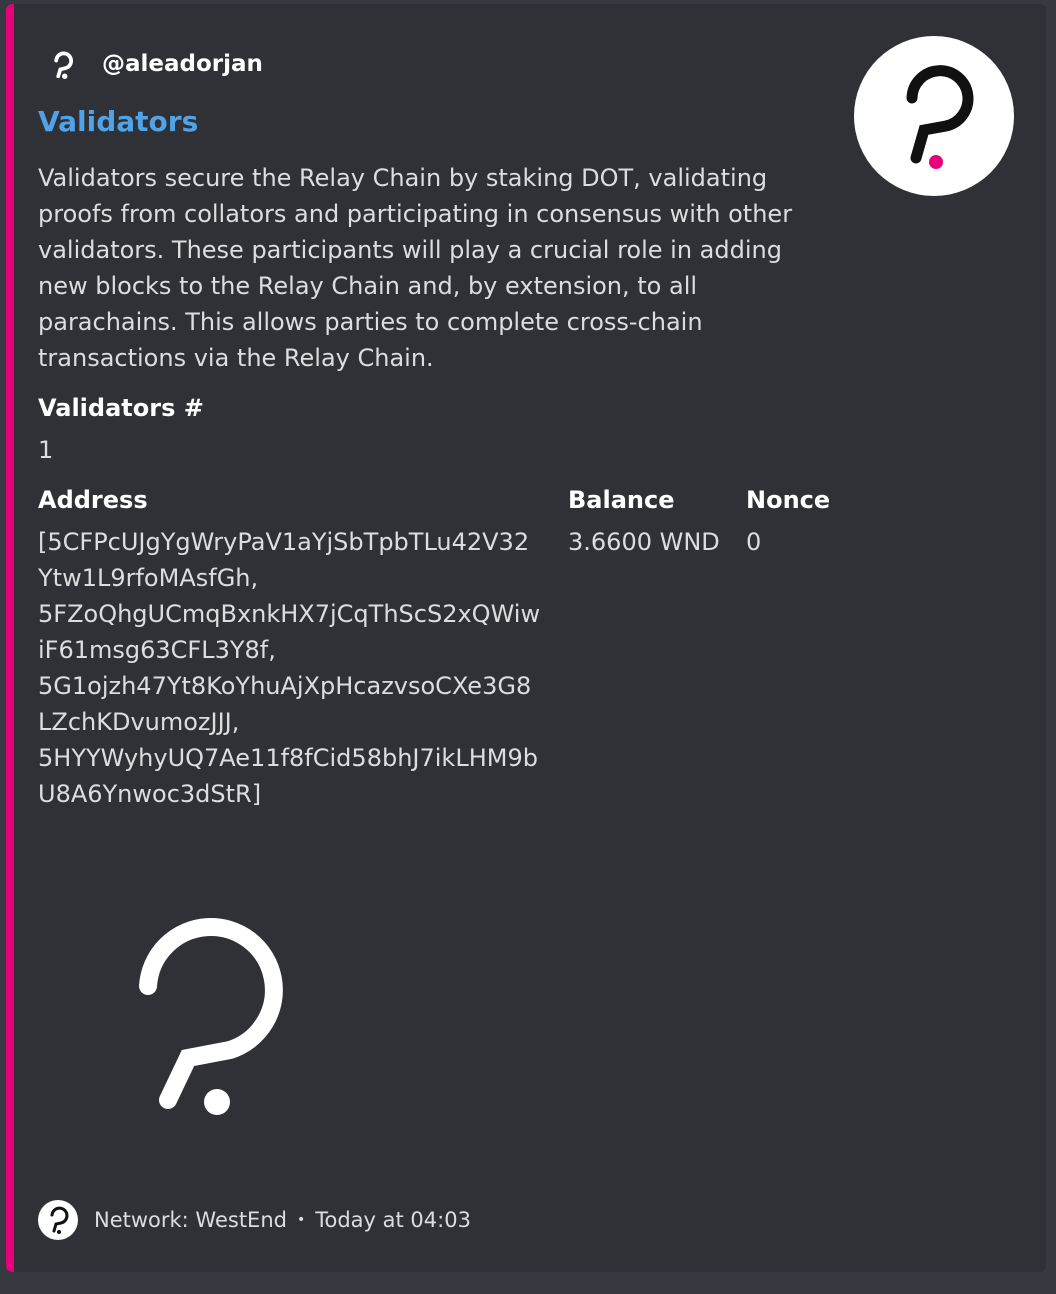 The height and width of the screenshot is (1294, 1056). What do you see at coordinates (93, 500) in the screenshot?
I see `field-name-address: Address` at bounding box center [93, 500].